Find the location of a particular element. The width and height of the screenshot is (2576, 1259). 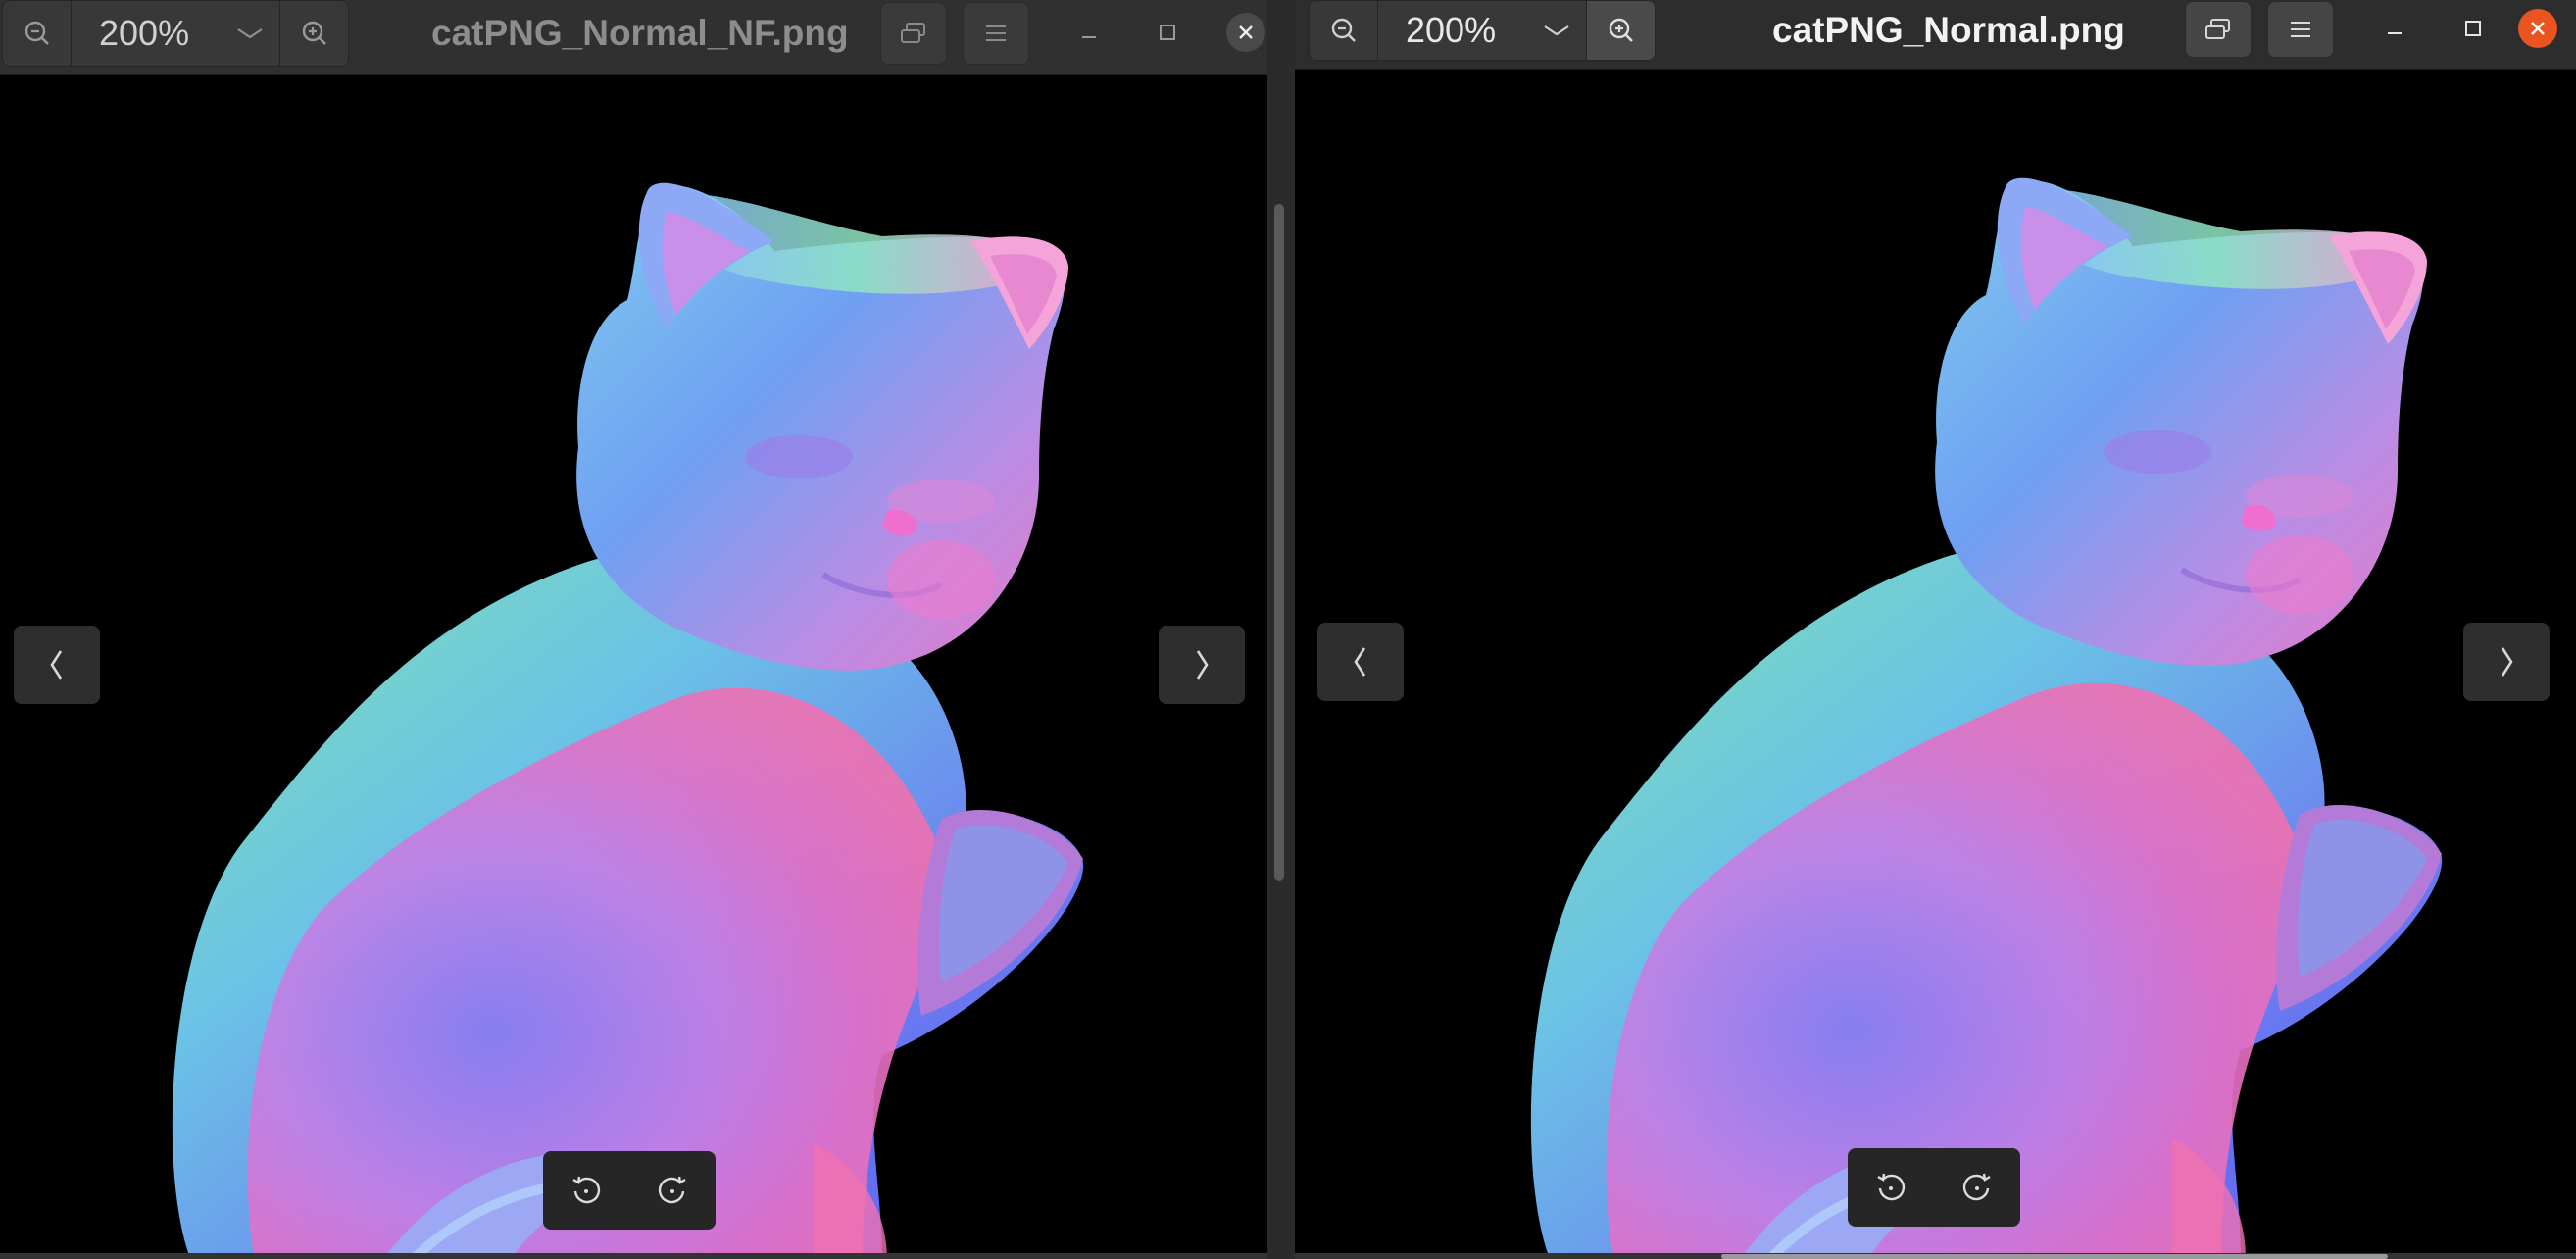

headerbar: 200% catPNG_Normal_NF.png is located at coordinates (633, 37).